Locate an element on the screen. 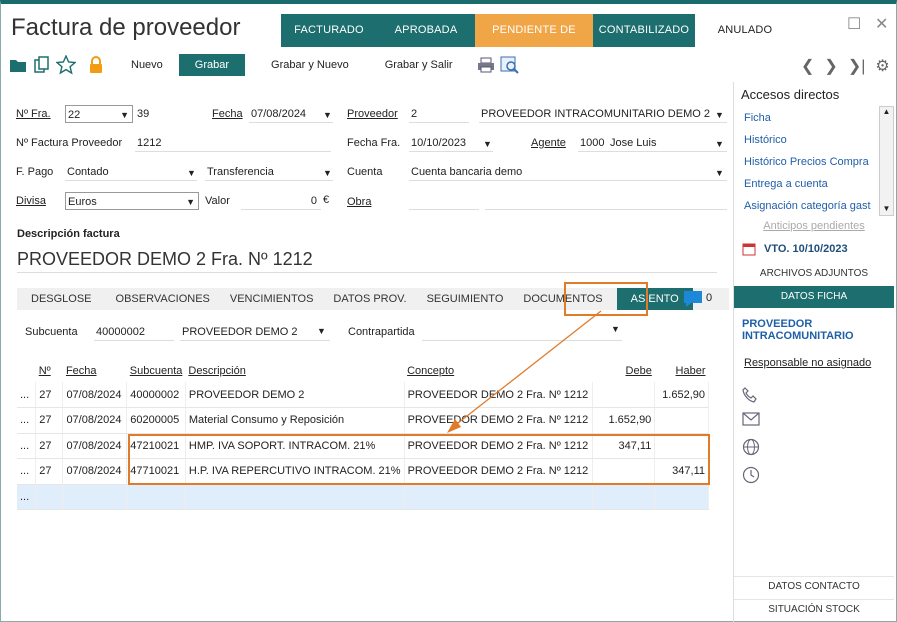 Image resolution: width=897 pixels, height=622 pixels. sidebar-link-asignacion: Asignación categoría gast is located at coordinates (807, 206).